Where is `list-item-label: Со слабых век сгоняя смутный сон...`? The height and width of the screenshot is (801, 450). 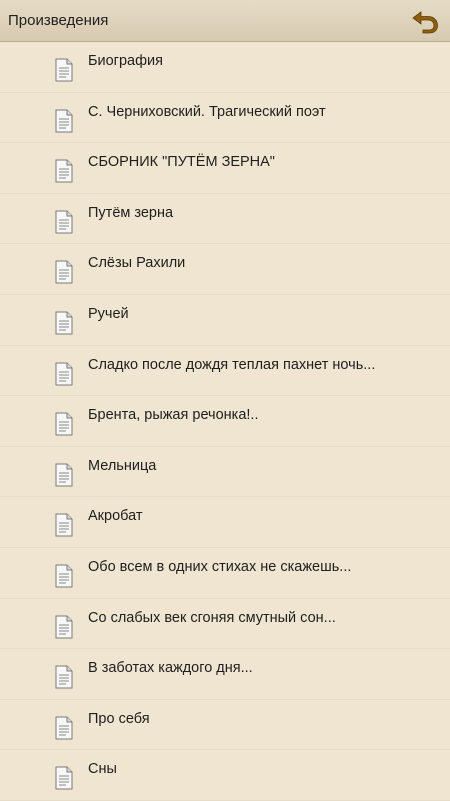
list-item-label: Со слабых век сгоняя смутный сон... is located at coordinates (212, 617).